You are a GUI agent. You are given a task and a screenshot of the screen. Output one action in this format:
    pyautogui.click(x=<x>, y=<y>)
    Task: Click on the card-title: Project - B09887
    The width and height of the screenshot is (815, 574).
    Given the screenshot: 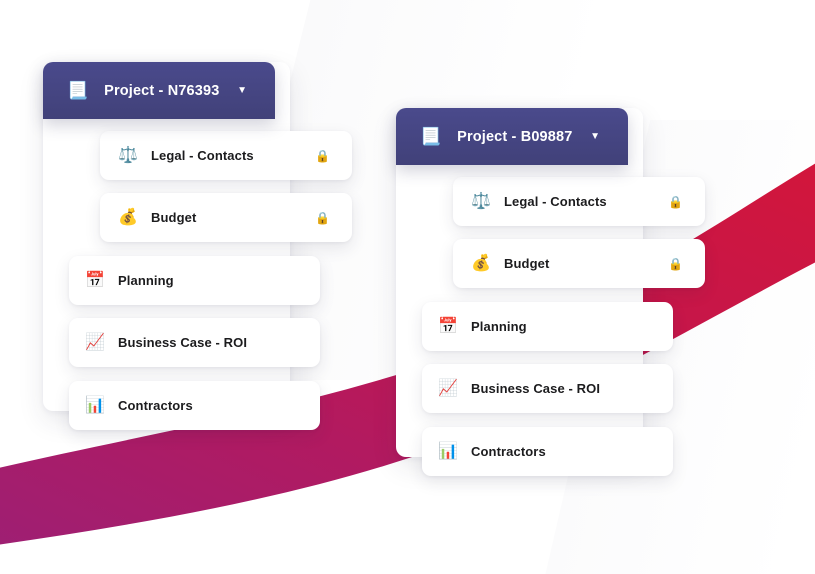 What is the action you would take?
    pyautogui.click(x=515, y=136)
    